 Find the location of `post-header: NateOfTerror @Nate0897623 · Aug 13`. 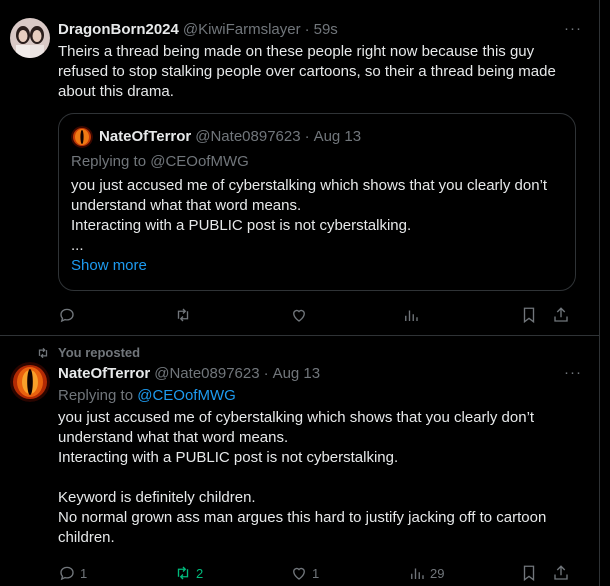

post-header: NateOfTerror @Nate0897623 · Aug 13 is located at coordinates (320, 374).